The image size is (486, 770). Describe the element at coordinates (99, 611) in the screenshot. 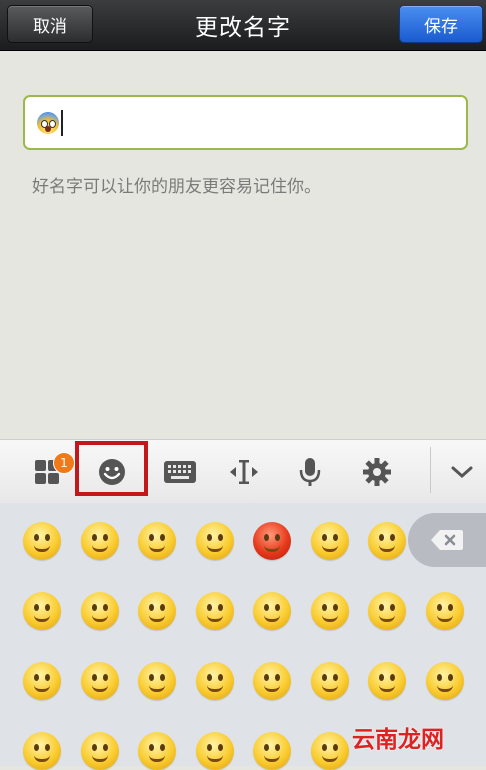

I see `grimacing-emoji-icon` at that location.